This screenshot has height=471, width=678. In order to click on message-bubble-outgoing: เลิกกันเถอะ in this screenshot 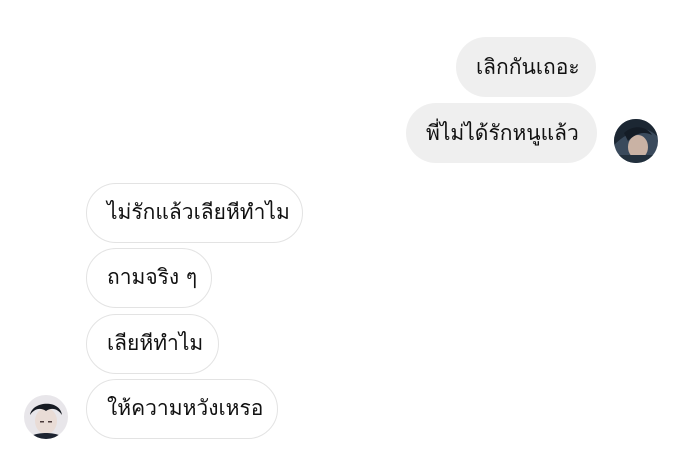, I will do `click(526, 67)`.